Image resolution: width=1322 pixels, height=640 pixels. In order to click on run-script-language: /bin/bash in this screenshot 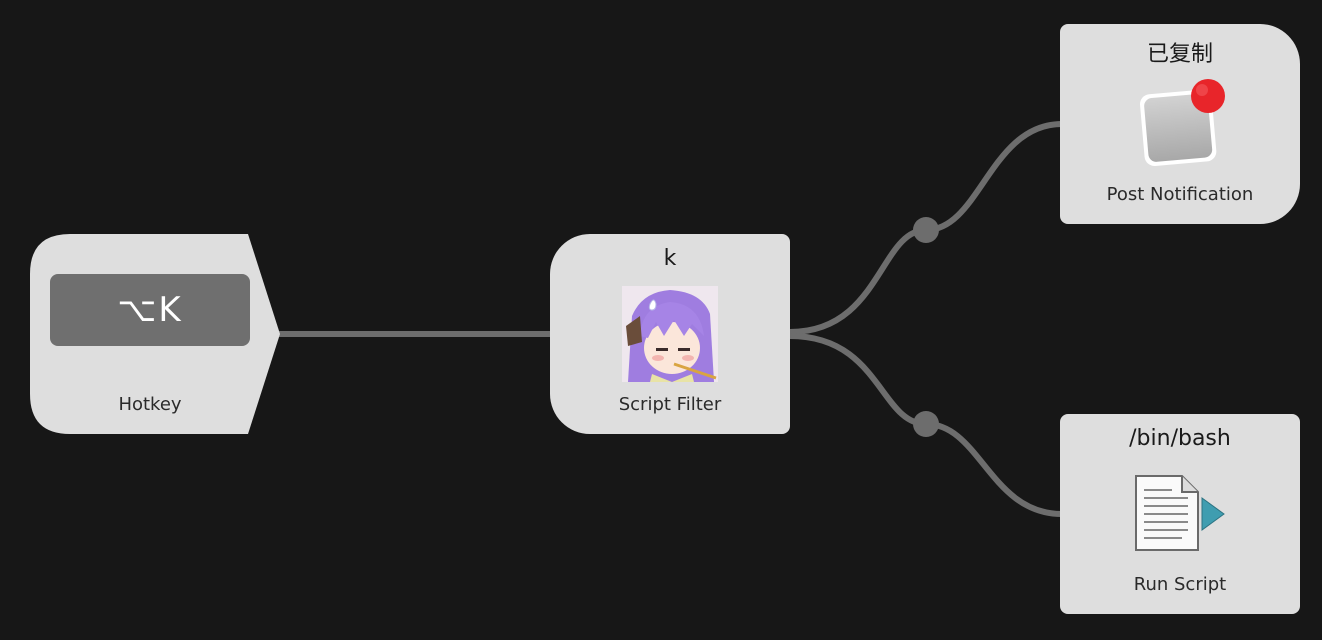, I will do `click(1180, 438)`.